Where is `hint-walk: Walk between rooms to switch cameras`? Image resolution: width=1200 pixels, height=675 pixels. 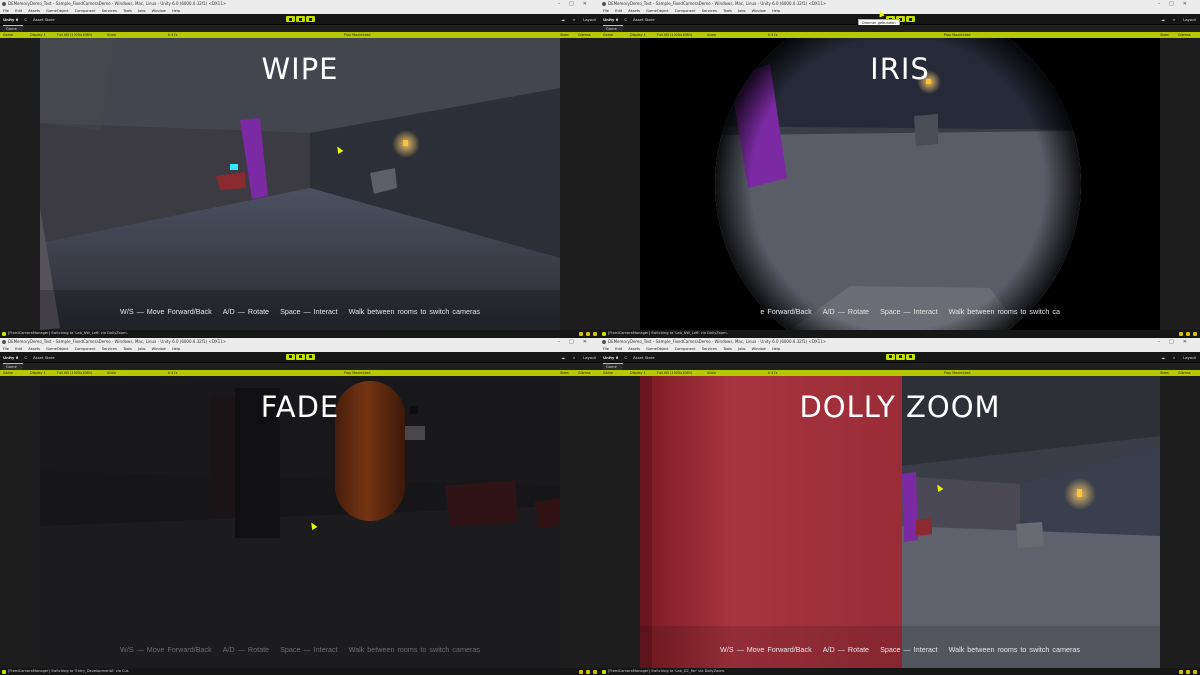
hint-walk: Walk between rooms to switch cameras is located at coordinates (414, 649).